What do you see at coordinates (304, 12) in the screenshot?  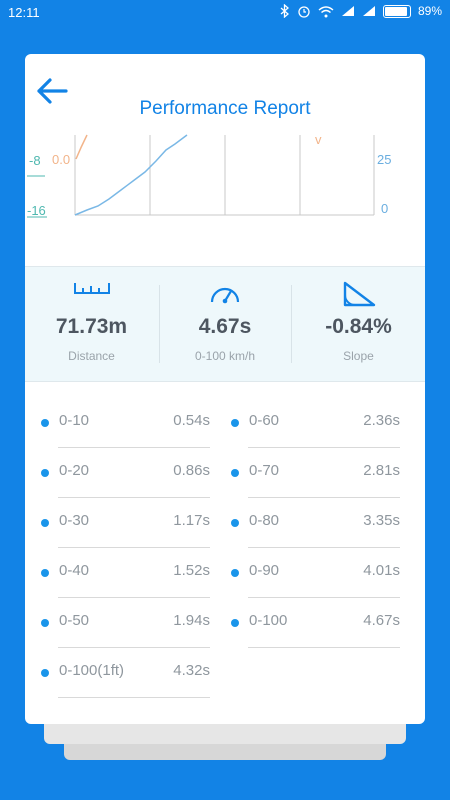 I see `alarm-icon` at bounding box center [304, 12].